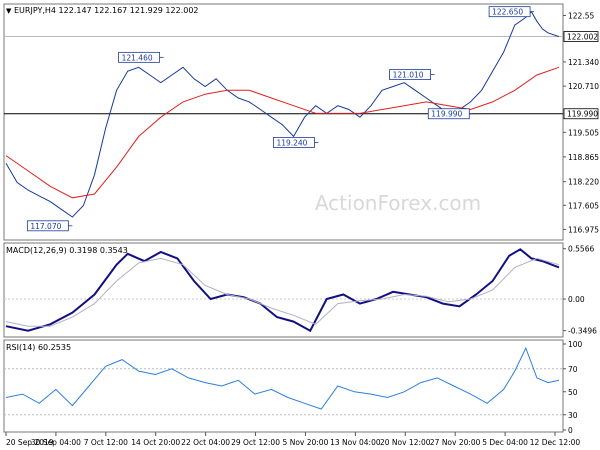 Image resolution: width=600 pixels, height=450 pixels. What do you see at coordinates (355, 442) in the screenshot?
I see `x-tick-label: 13 Nov 04:00` at bounding box center [355, 442].